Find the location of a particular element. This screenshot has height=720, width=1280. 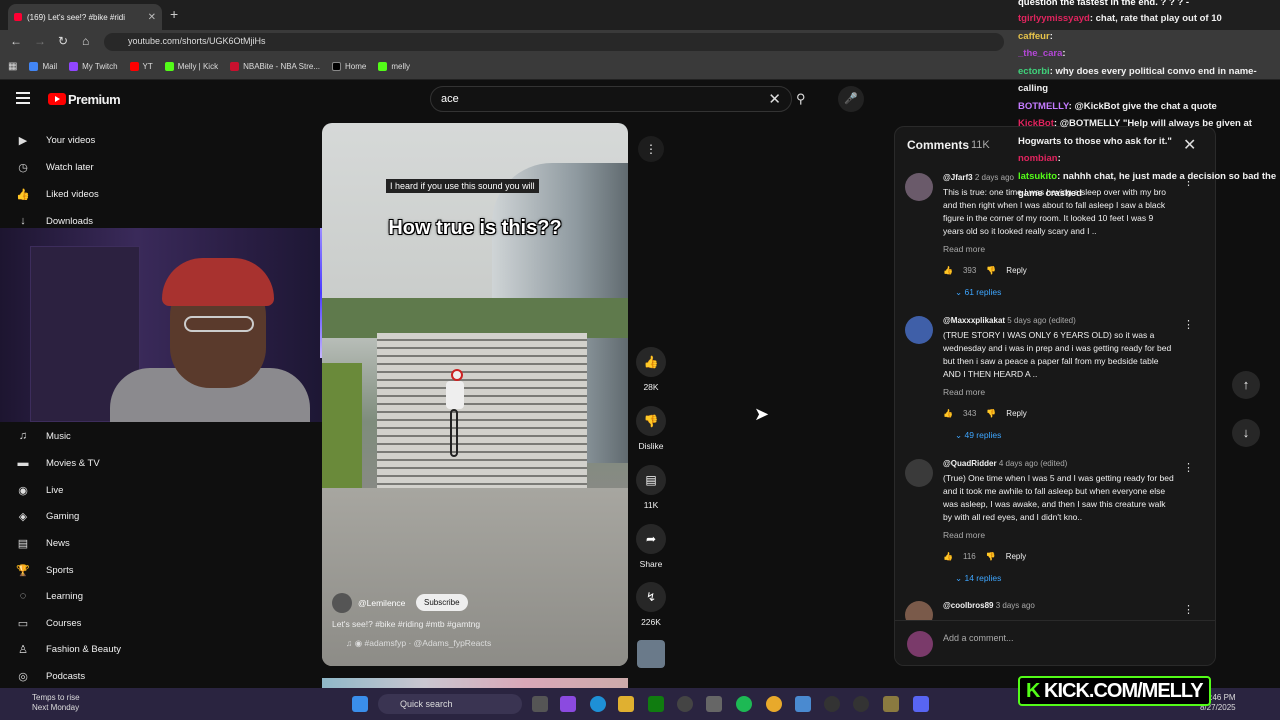

edge-icon is located at coordinates (598, 704).